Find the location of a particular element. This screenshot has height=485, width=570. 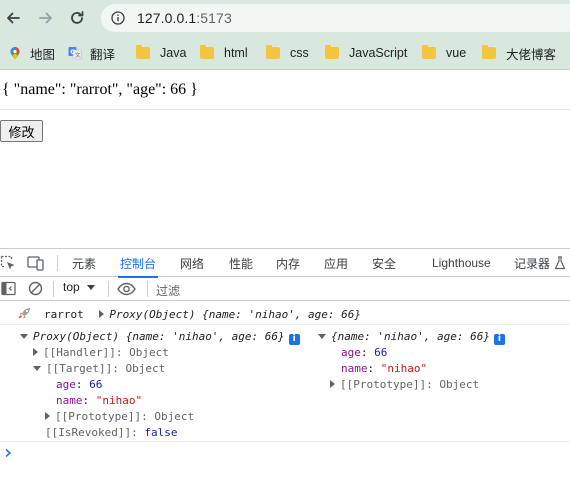

bookmark-java: Java is located at coordinates (161, 53).